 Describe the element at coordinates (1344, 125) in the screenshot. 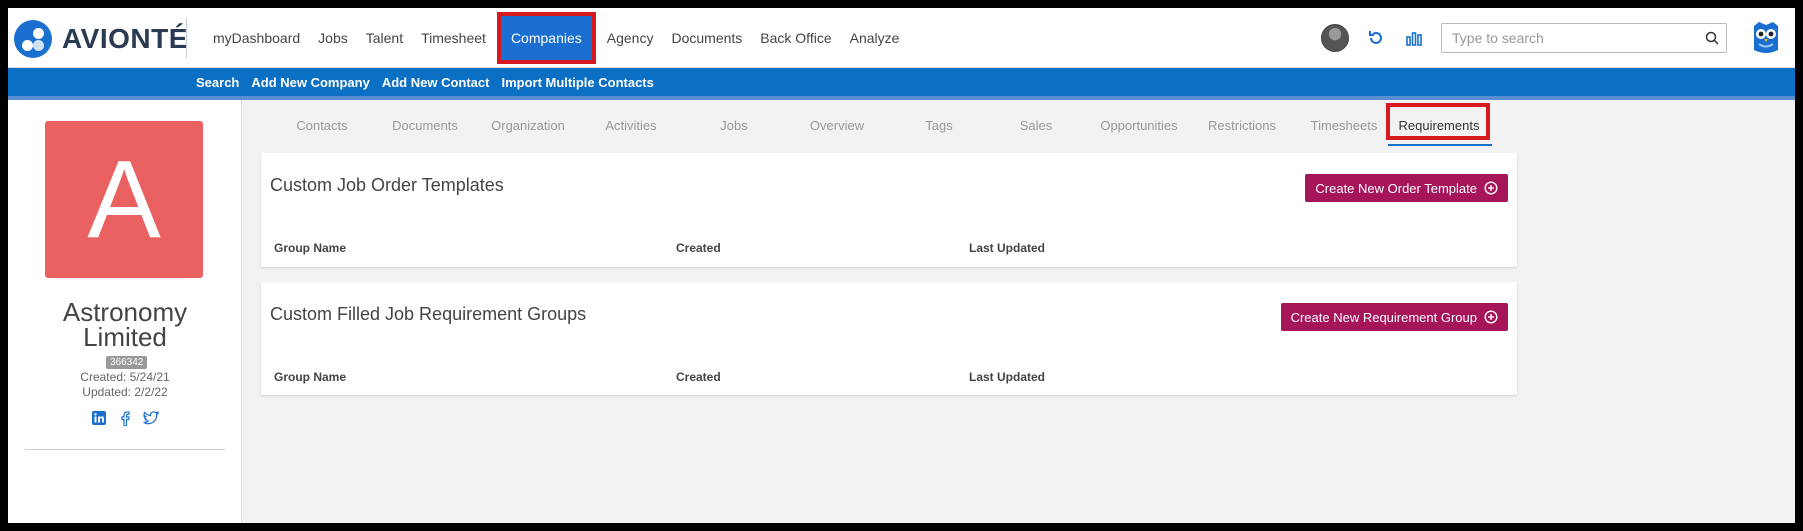

I see `tab-timesheets: Timesheets` at that location.